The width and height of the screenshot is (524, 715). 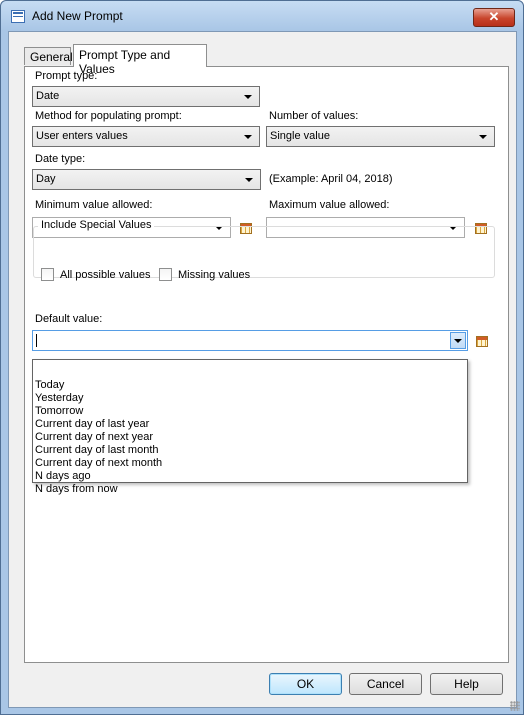 What do you see at coordinates (69, 319) in the screenshot?
I see `default-value-label: Default value:` at bounding box center [69, 319].